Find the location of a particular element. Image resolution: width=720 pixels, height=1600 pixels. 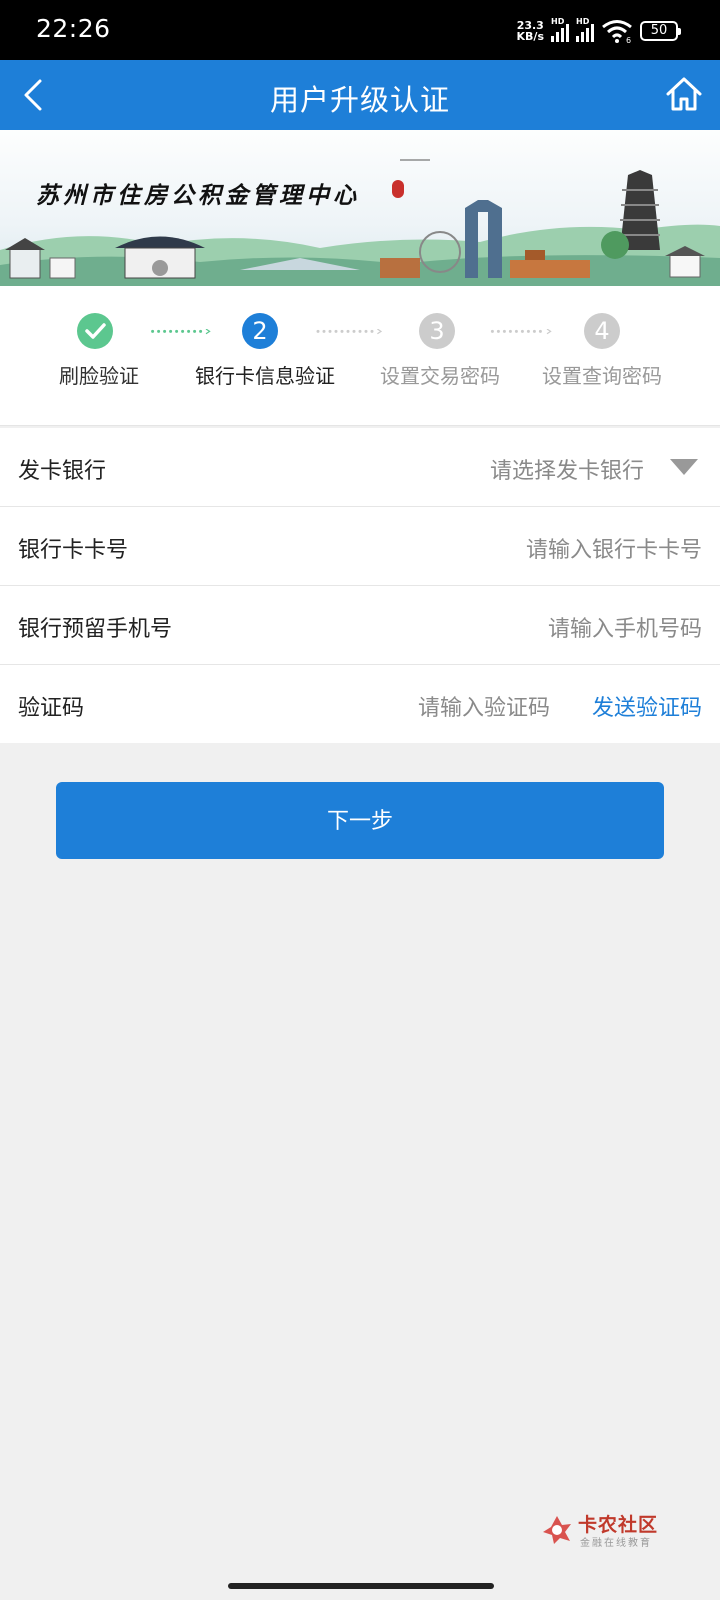

sim1-label: HD is located at coordinates (558, 21).